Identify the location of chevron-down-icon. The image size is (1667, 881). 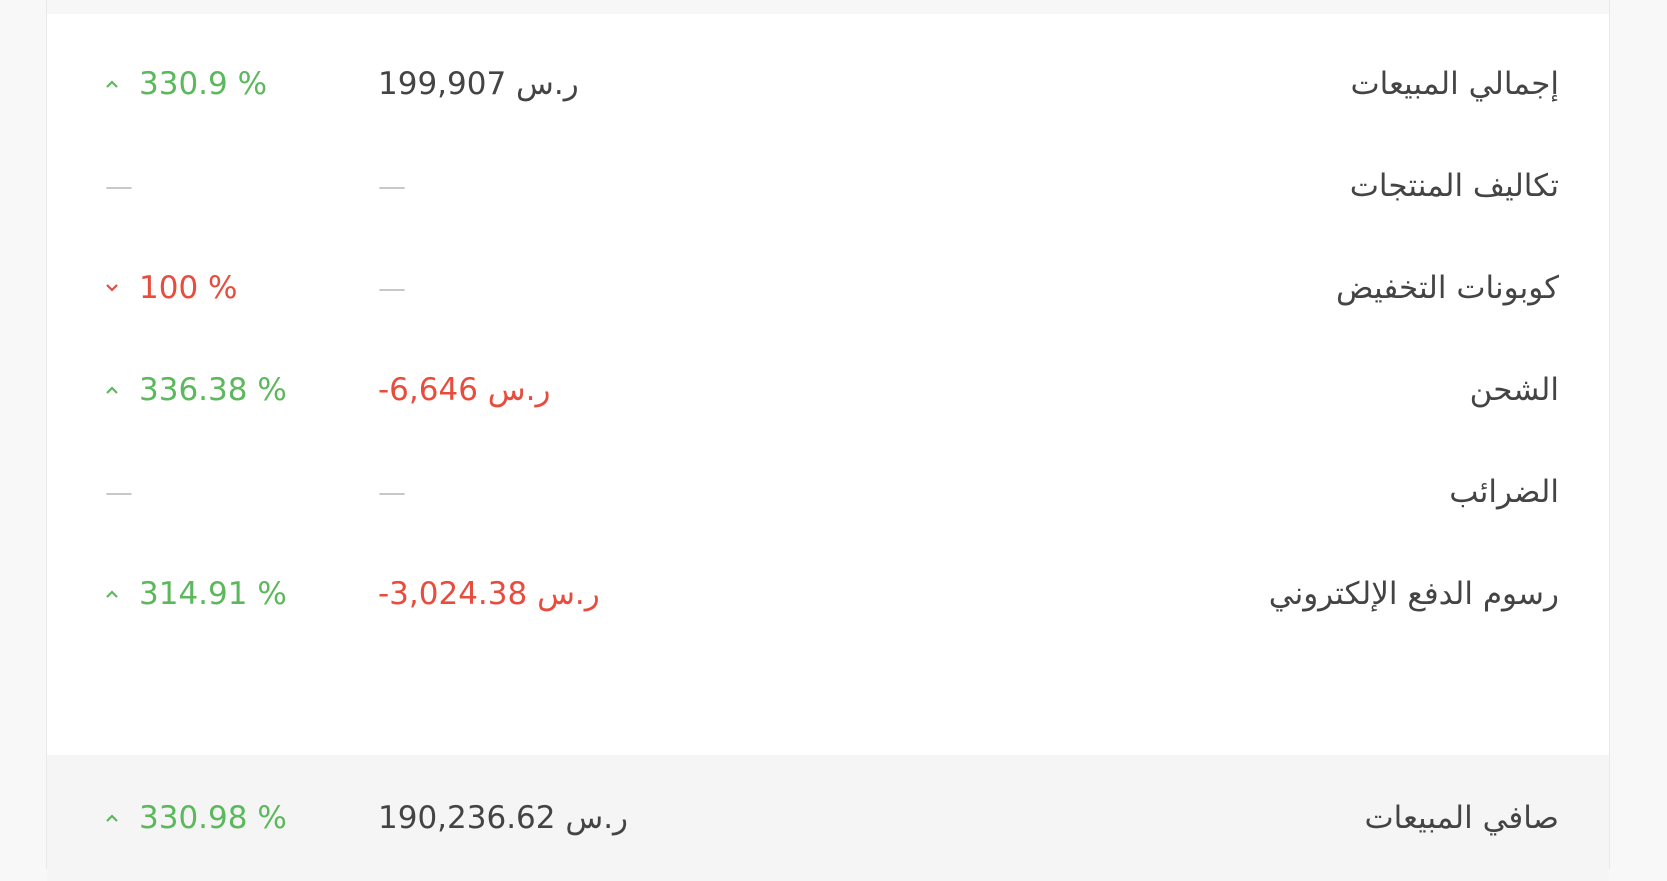
(116, 288).